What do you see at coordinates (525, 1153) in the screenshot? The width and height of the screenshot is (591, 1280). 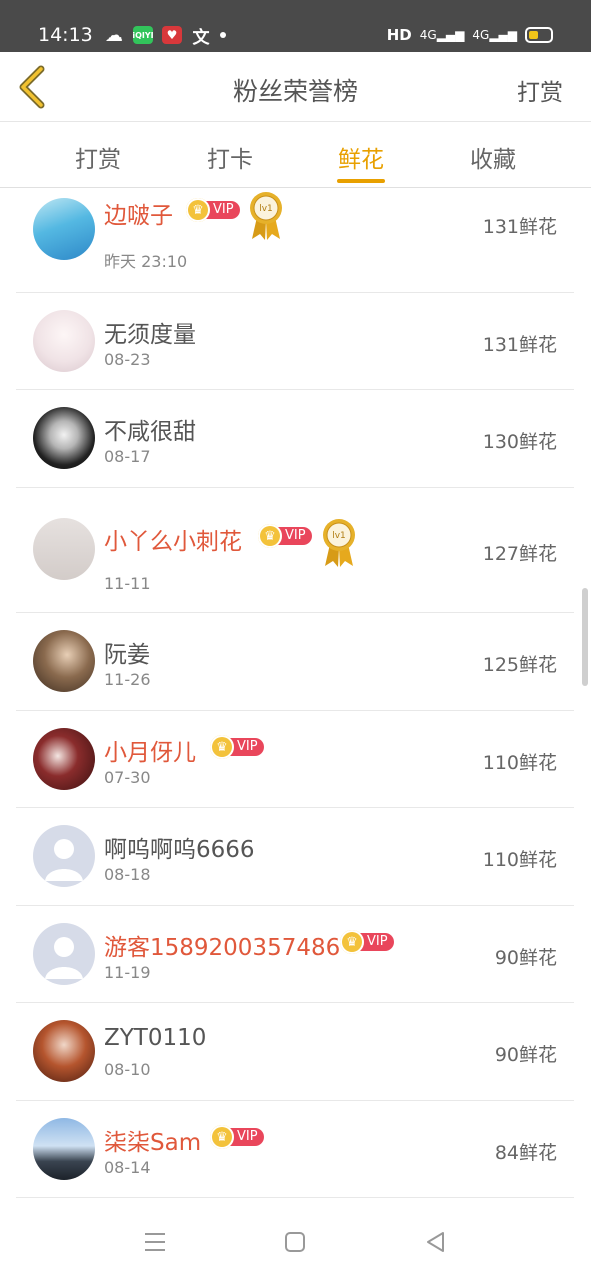 I see `flower-count: 84鲜花` at bounding box center [525, 1153].